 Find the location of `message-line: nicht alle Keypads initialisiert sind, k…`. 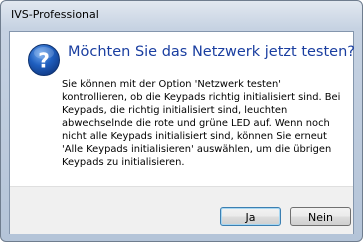

message-line: nicht alle Keypads initialisiert sind, k… is located at coordinates (194, 136).